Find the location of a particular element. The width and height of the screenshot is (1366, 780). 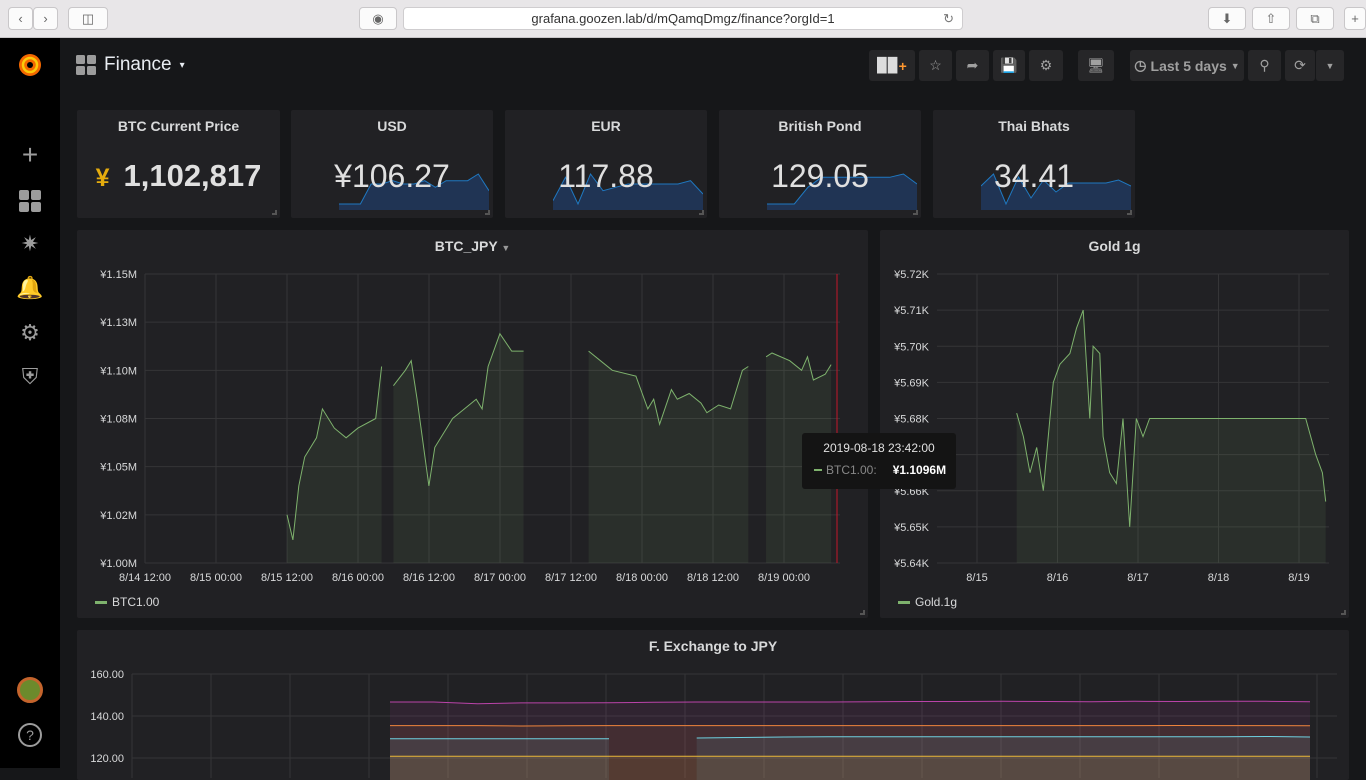

plus-icon: + is located at coordinates (30, 155).